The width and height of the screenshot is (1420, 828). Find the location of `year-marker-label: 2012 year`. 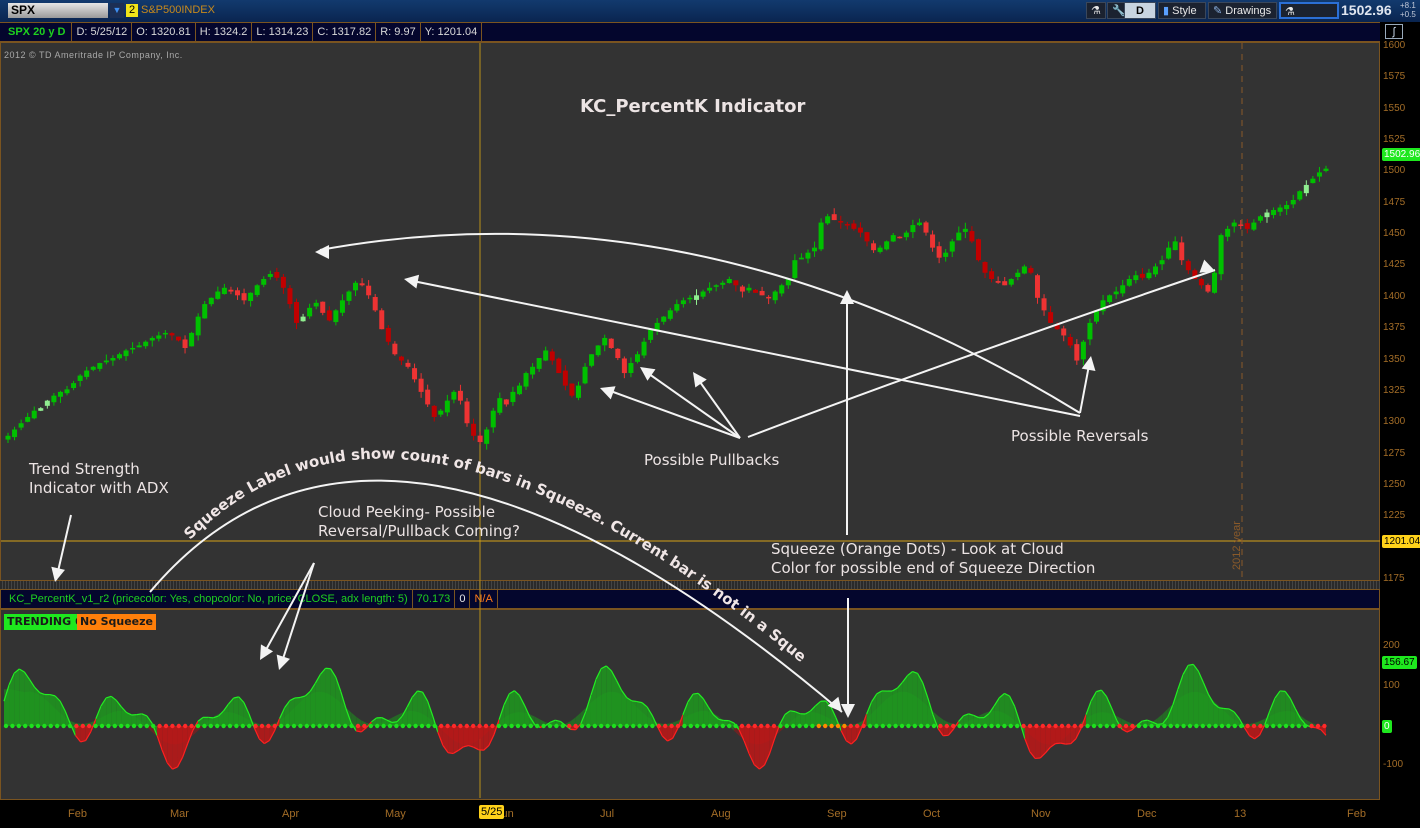

year-marker-label: 2012 year is located at coordinates (1237, 545).